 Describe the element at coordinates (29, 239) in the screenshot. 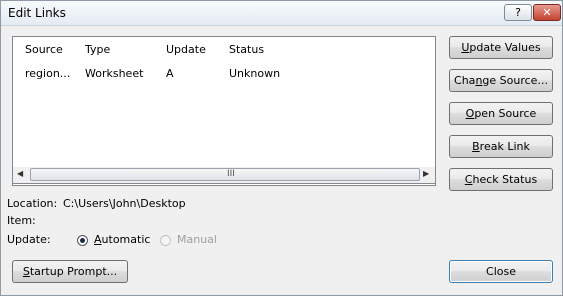

I see `update-label: Update:` at that location.